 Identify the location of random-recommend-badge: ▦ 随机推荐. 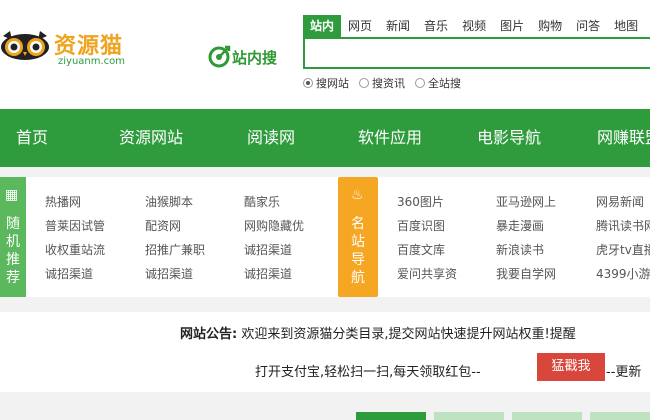
(13, 237).